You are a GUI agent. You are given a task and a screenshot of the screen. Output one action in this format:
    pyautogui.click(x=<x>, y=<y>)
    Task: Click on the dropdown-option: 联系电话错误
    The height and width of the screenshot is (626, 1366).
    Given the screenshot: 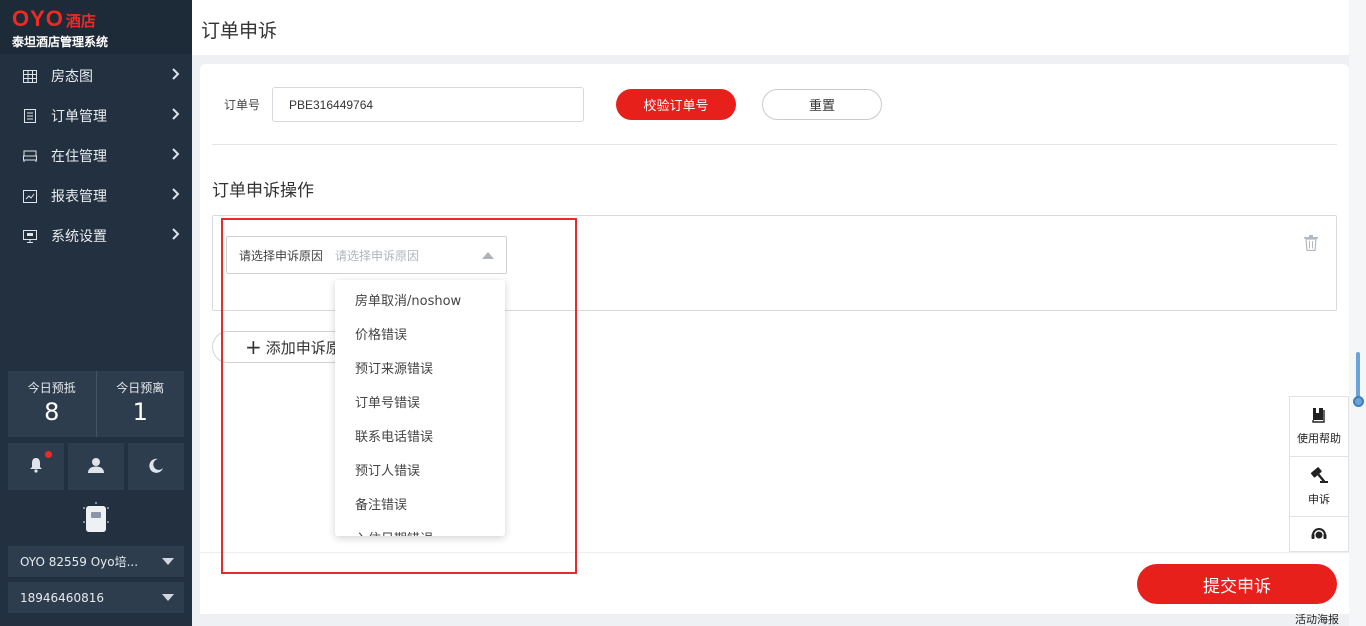 What is the action you would take?
    pyautogui.click(x=420, y=438)
    